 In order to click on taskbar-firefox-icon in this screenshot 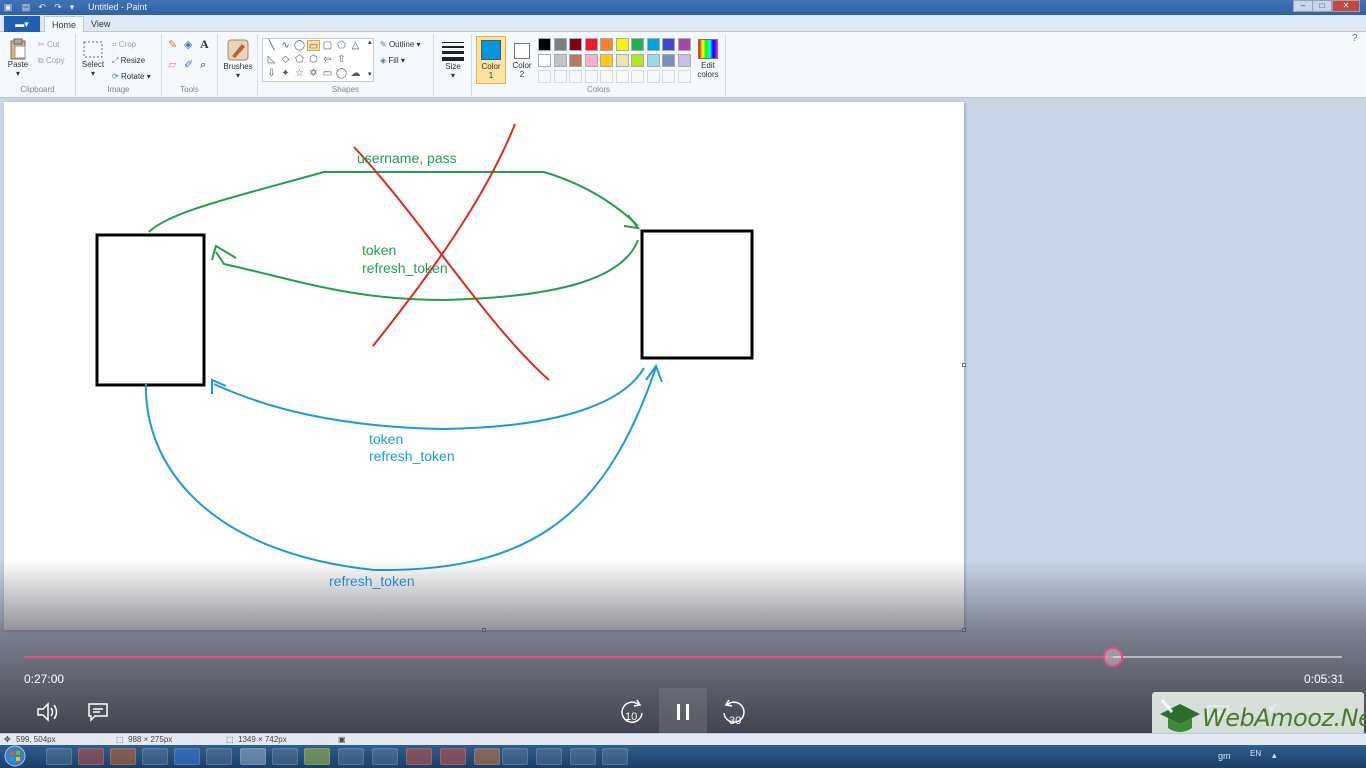, I will do `click(123, 756)`.